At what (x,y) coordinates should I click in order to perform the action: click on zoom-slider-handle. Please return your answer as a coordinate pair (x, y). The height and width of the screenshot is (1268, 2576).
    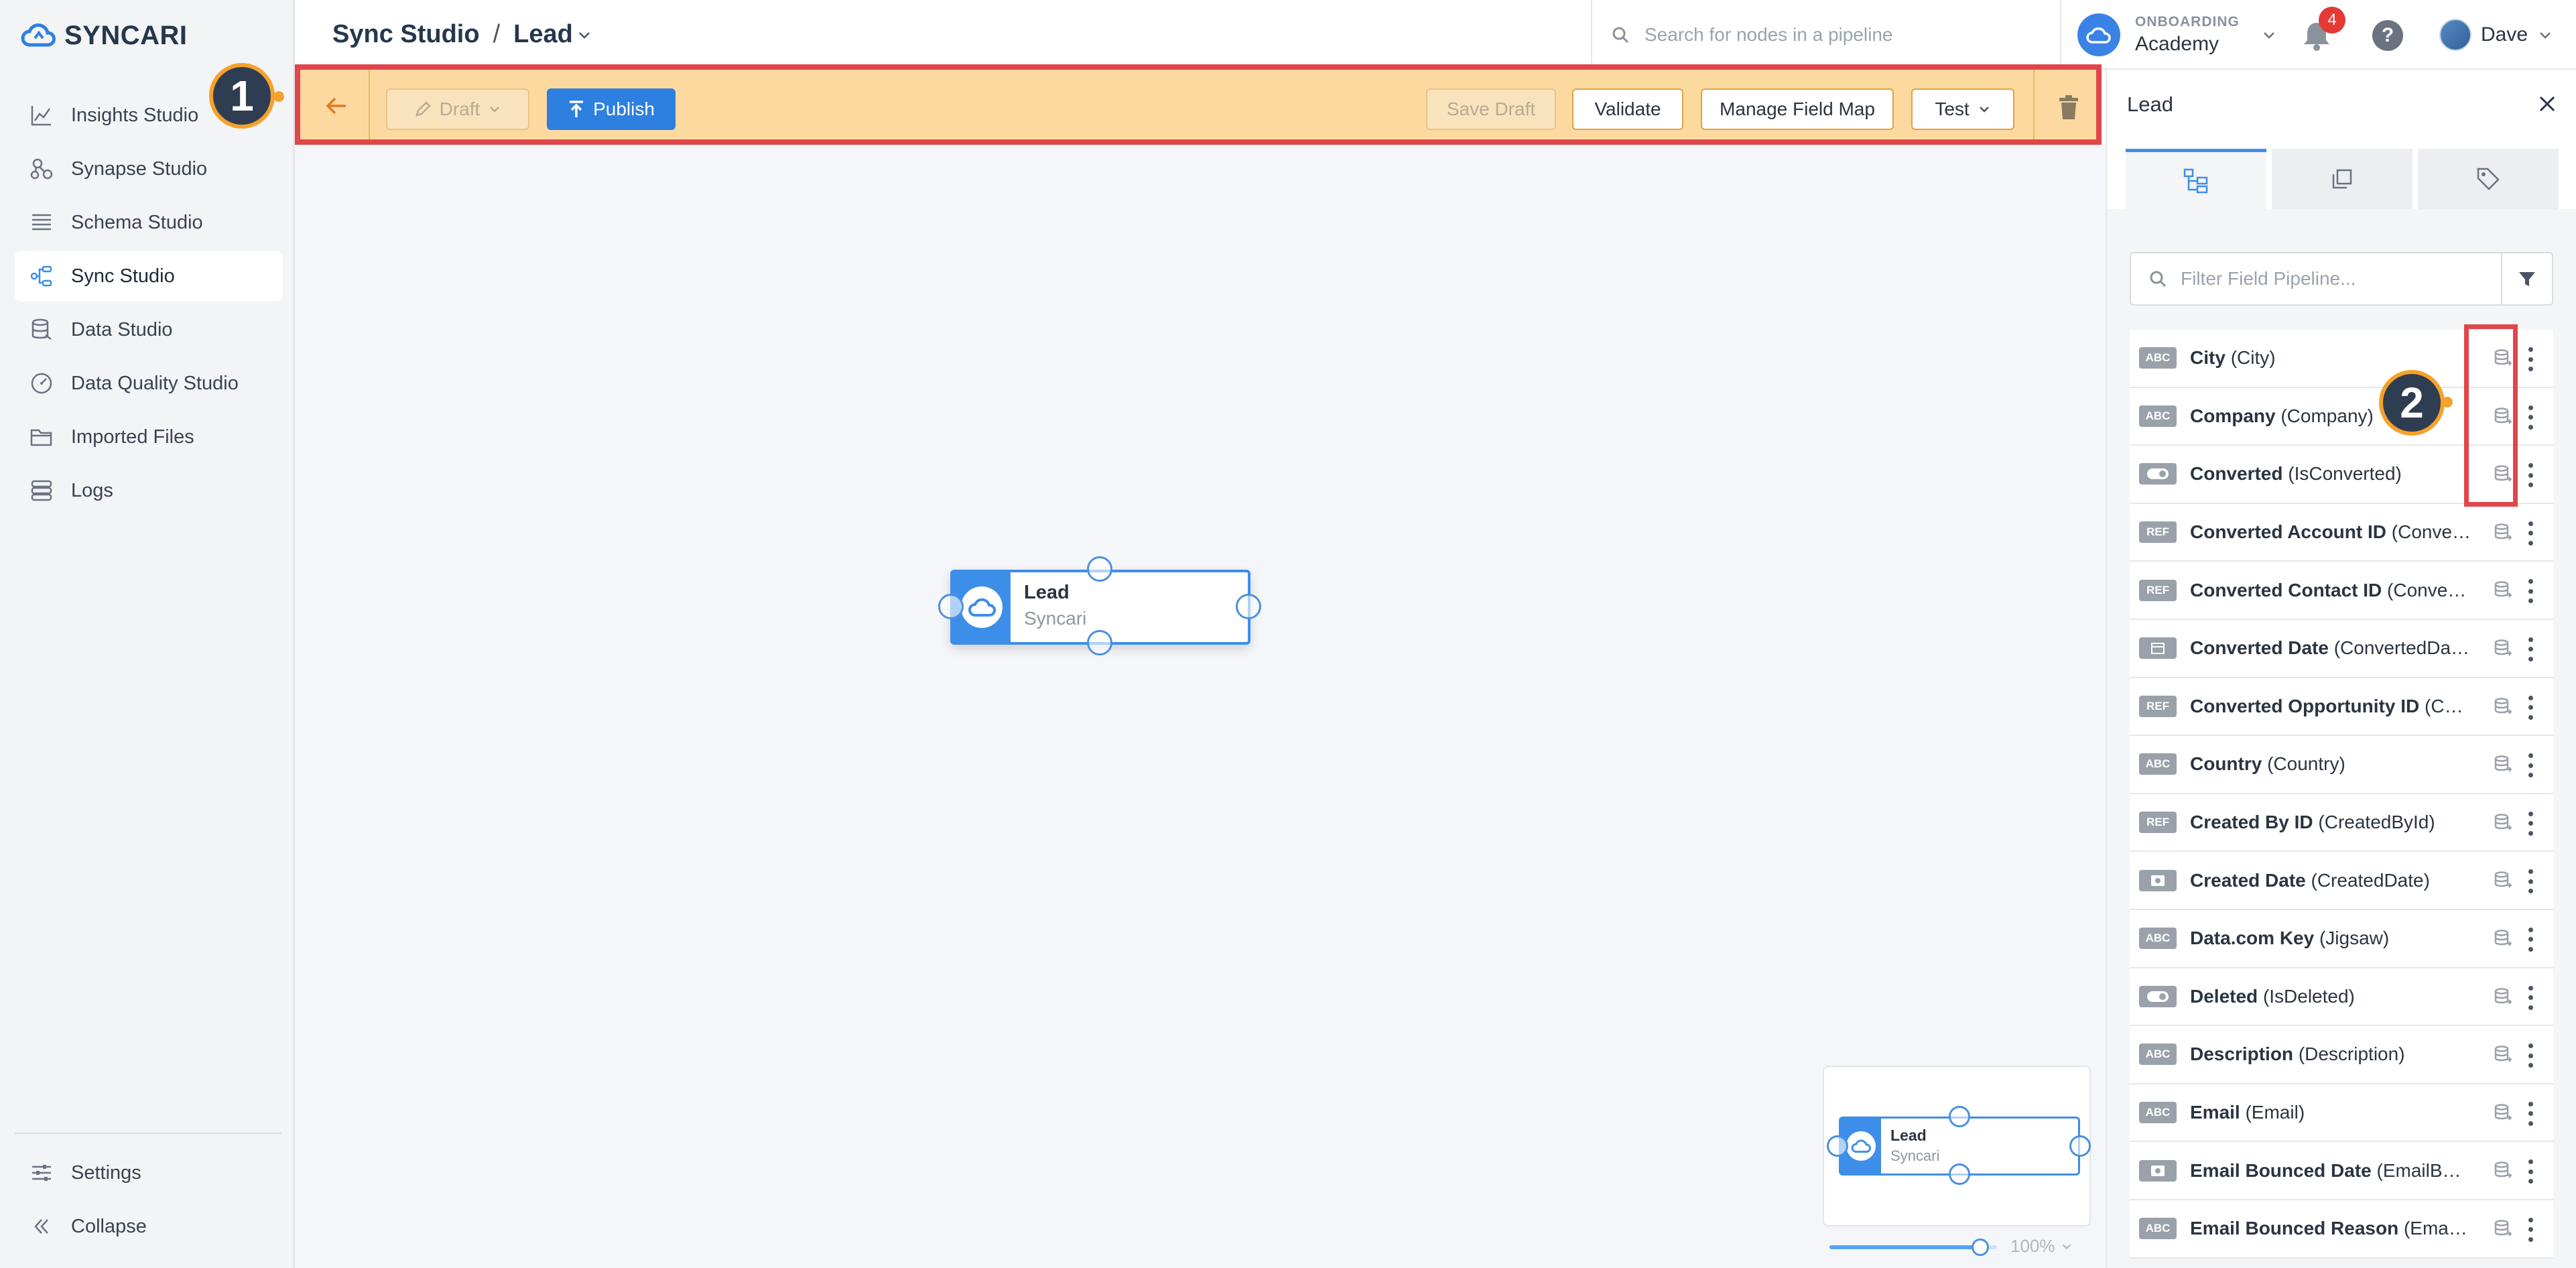
    Looking at the image, I should click on (1980, 1247).